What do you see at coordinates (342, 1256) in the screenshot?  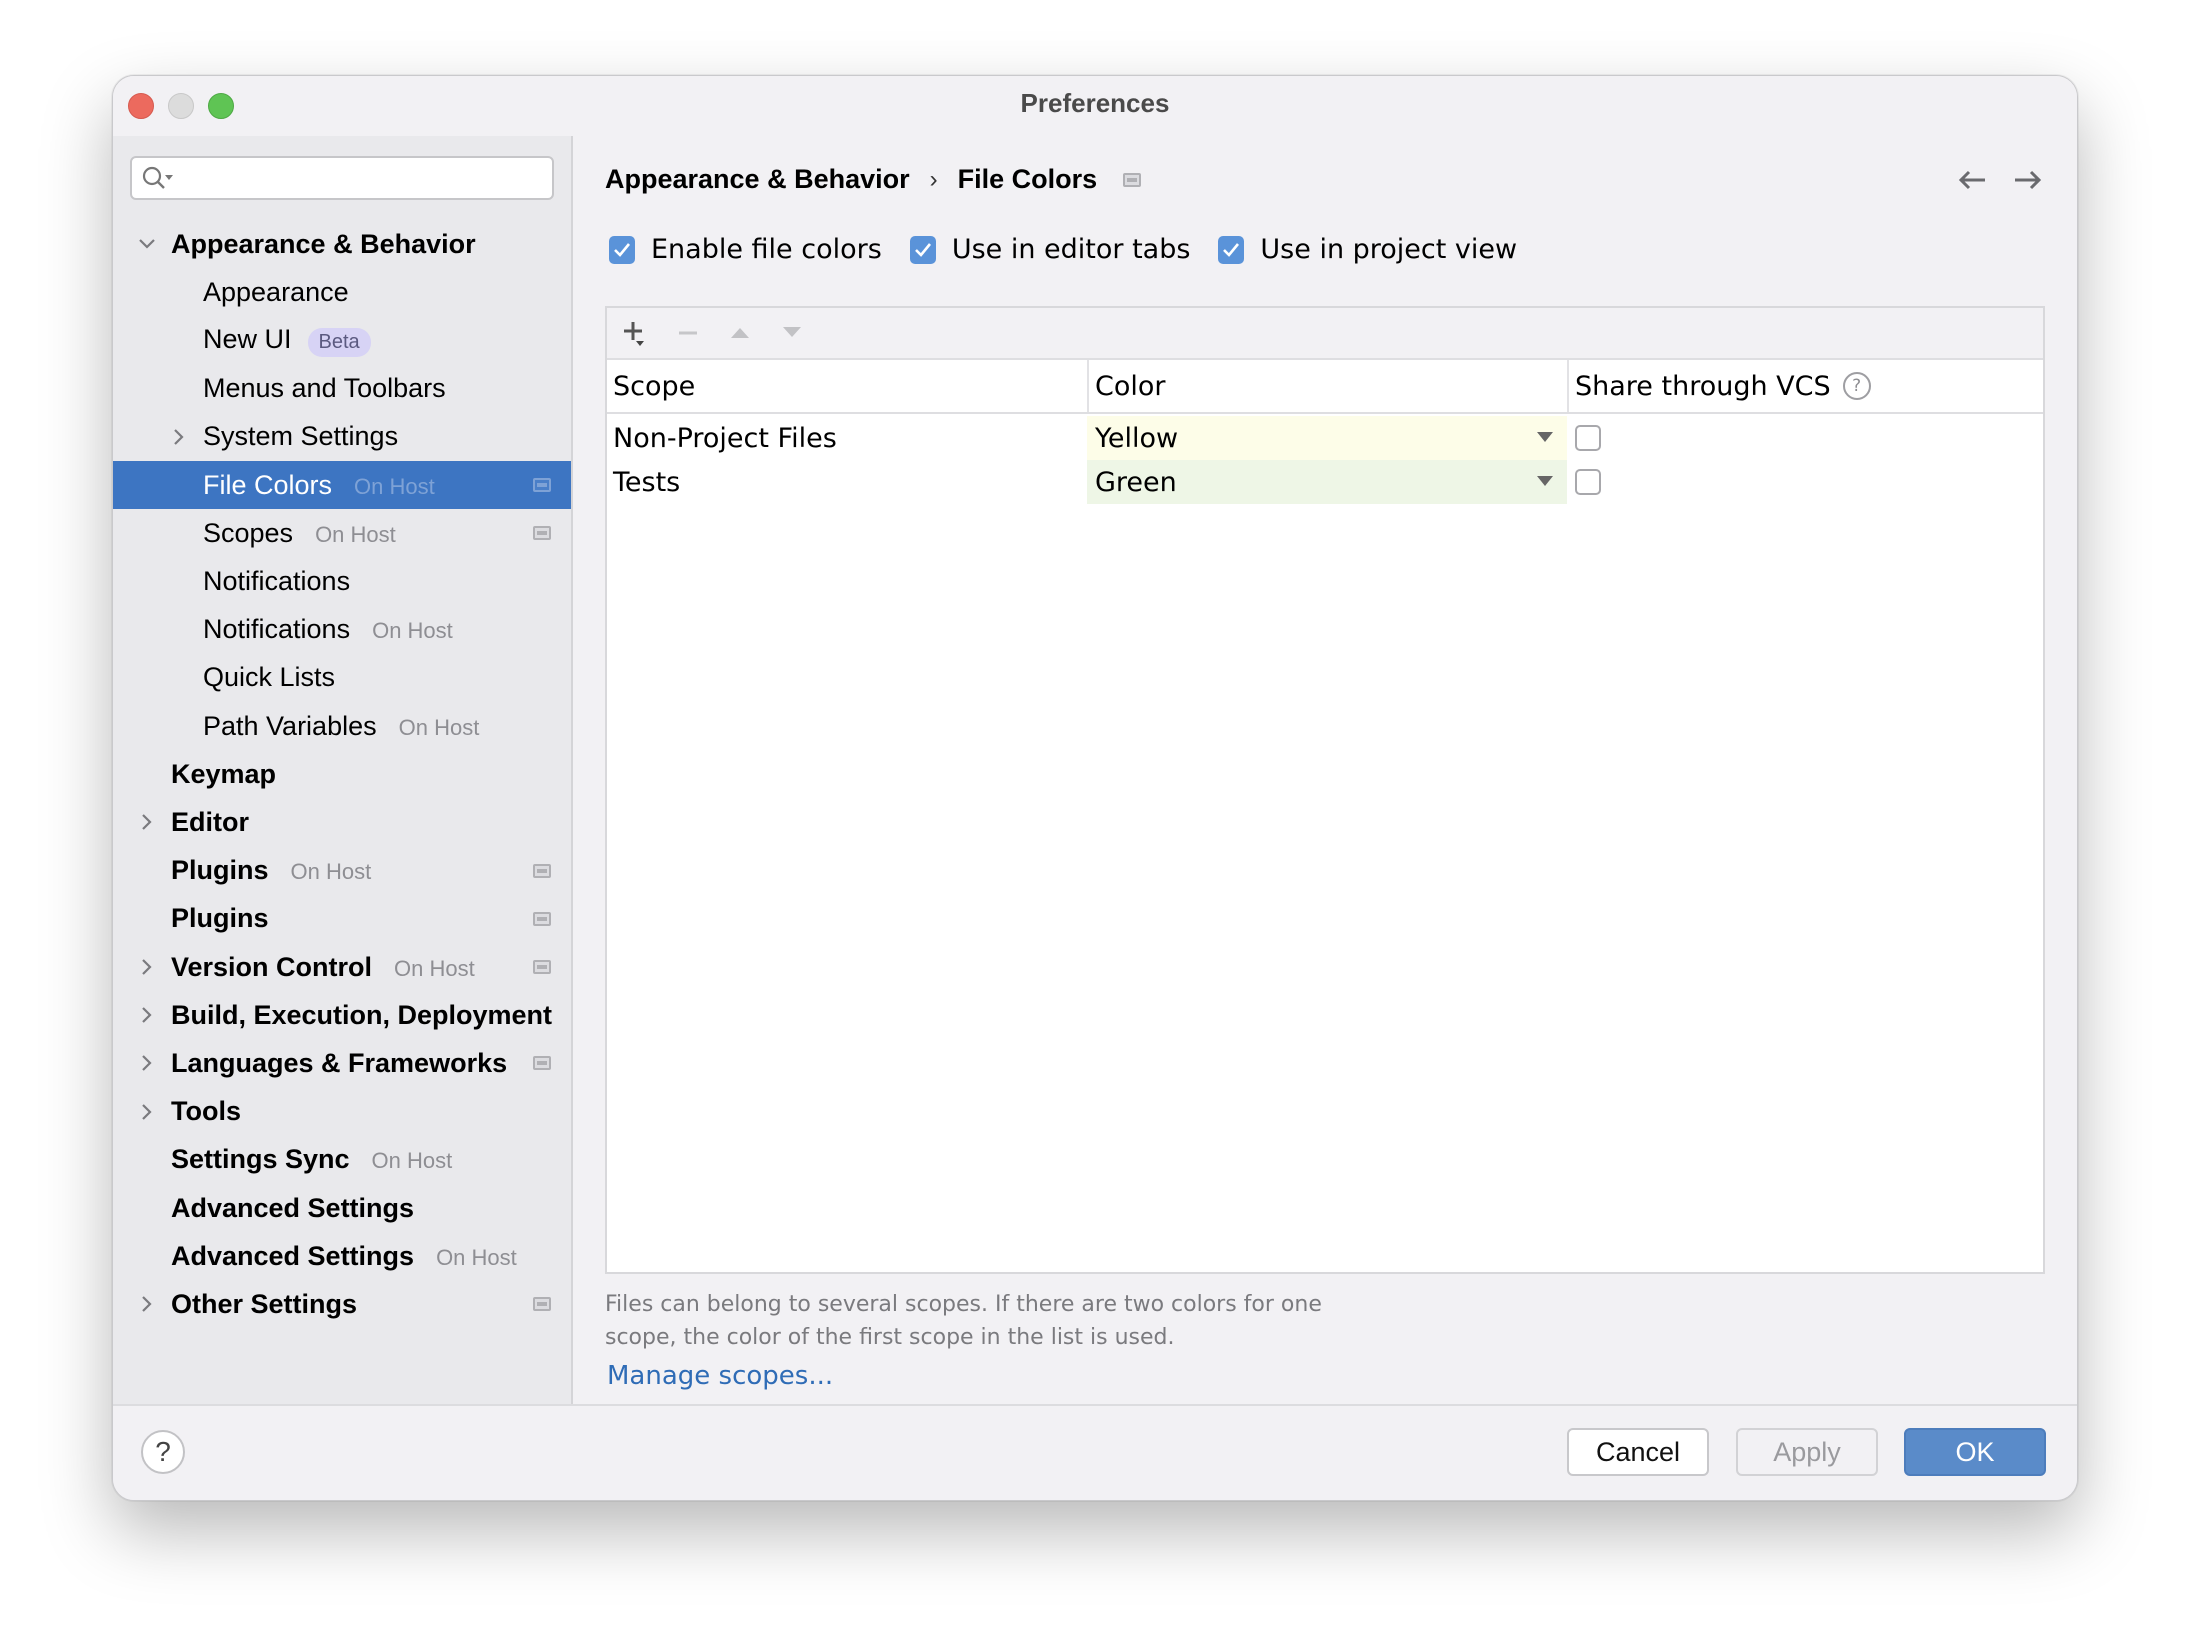 I see `sidebar-item: Advanced Settings On Host` at bounding box center [342, 1256].